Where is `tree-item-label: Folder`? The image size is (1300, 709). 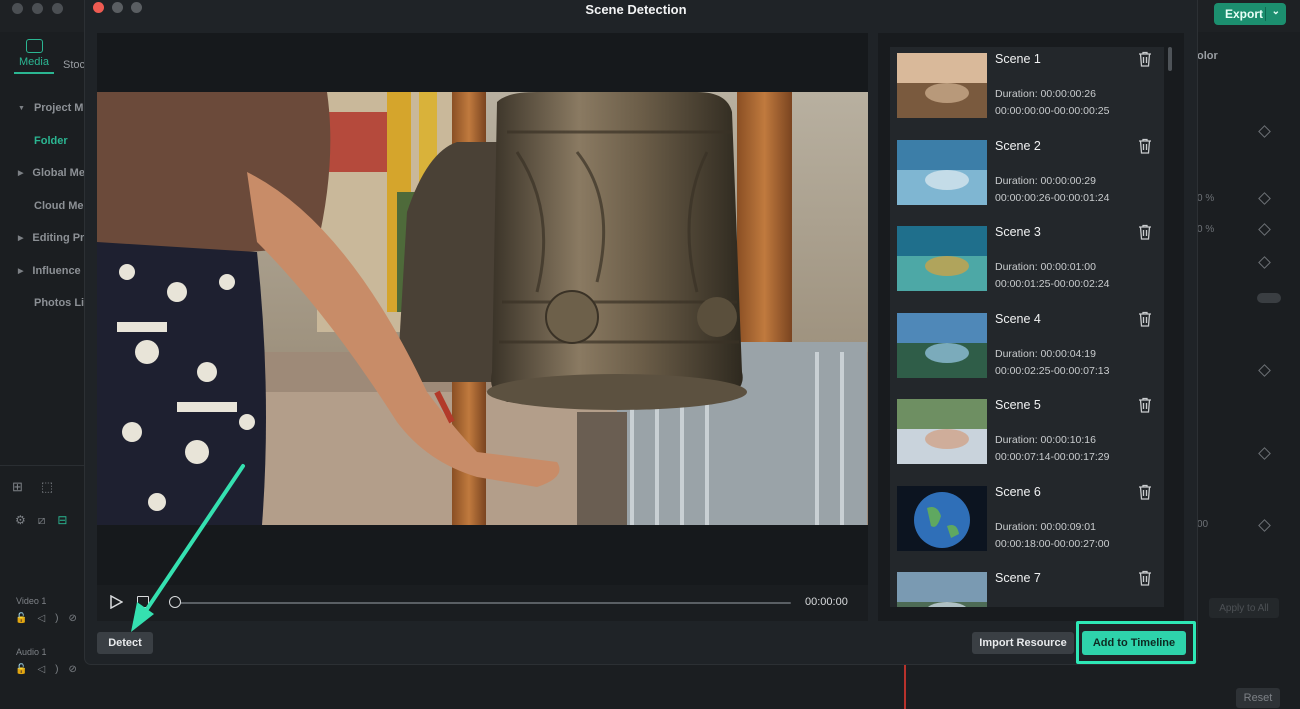 tree-item-label: Folder is located at coordinates (51, 140).